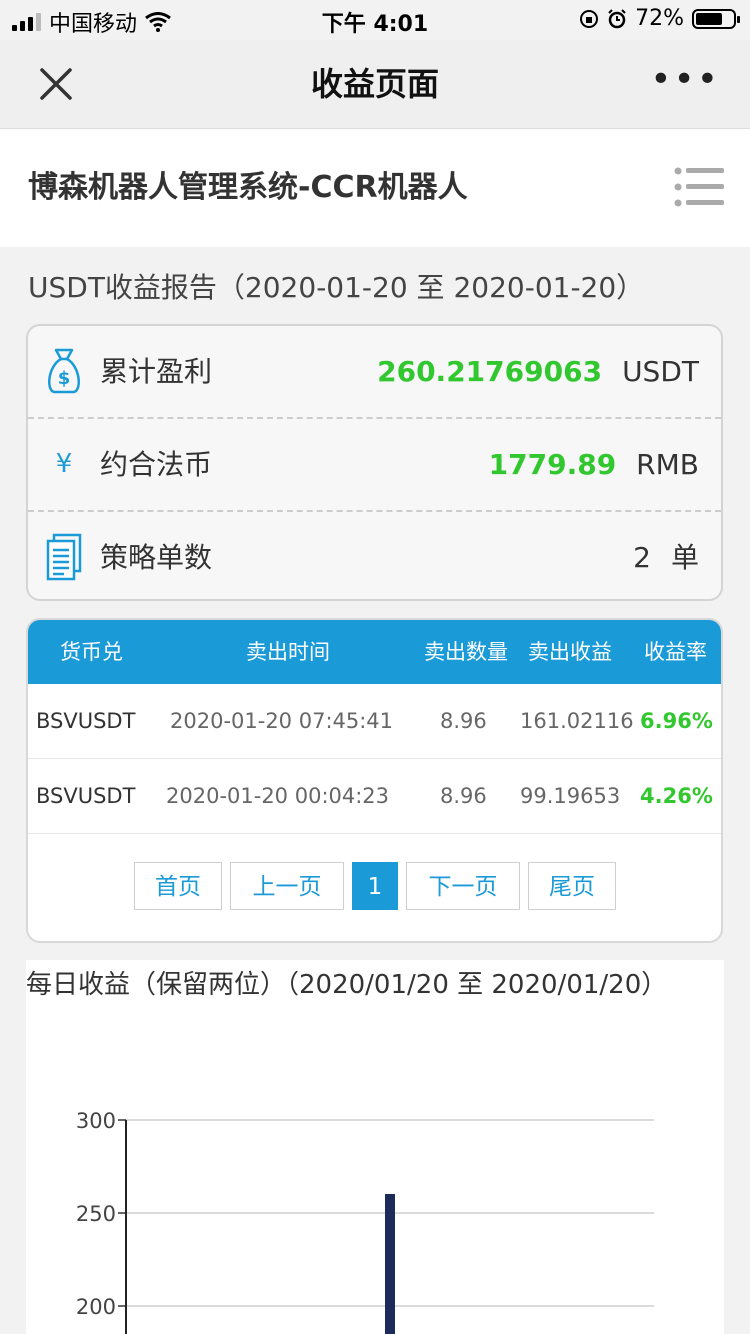 The width and height of the screenshot is (750, 1334). Describe the element at coordinates (91, 652) in the screenshot. I see `column-header-pair: 货币兑` at that location.